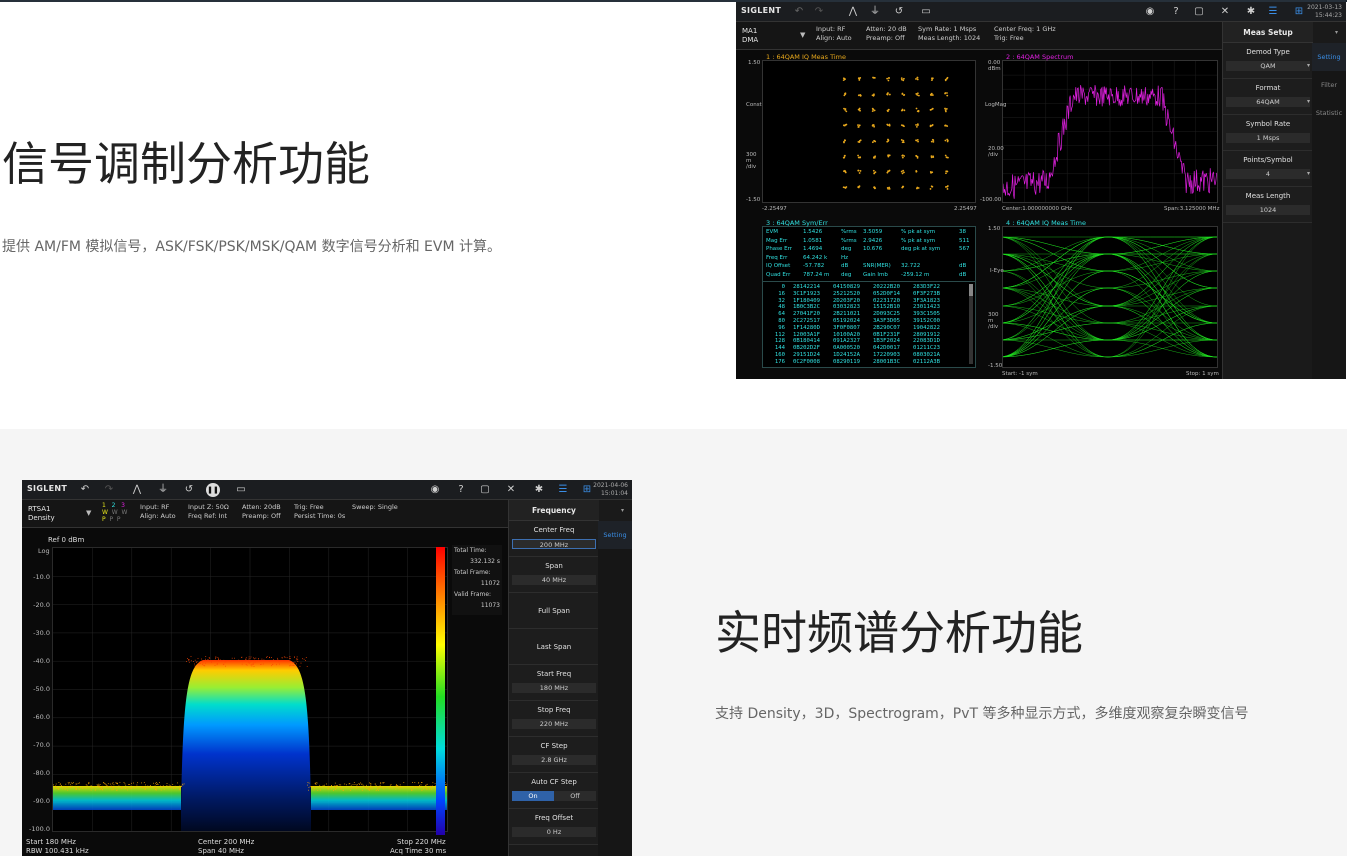 Image resolution: width=1347 pixels, height=856 pixels. Describe the element at coordinates (1268, 66) in the screenshot. I see `panel-item-value: QAM` at that location.